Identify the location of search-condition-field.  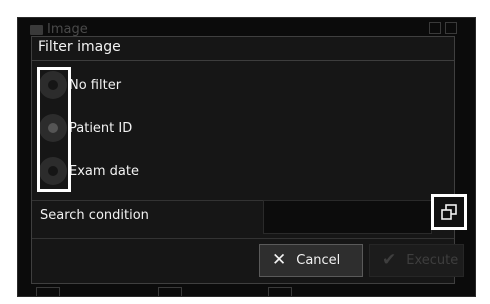
(347, 217).